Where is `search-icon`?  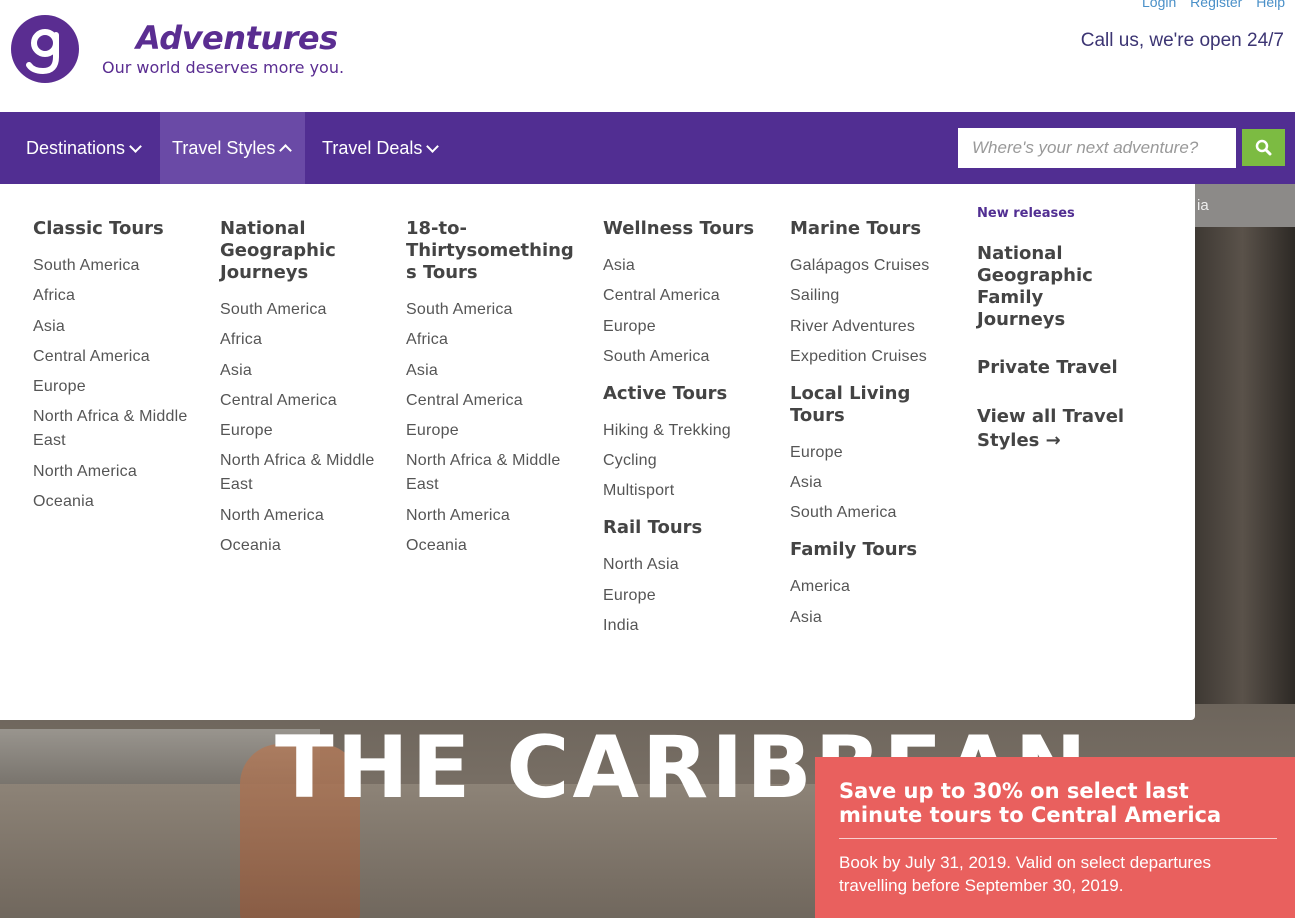
search-icon is located at coordinates (1263, 147).